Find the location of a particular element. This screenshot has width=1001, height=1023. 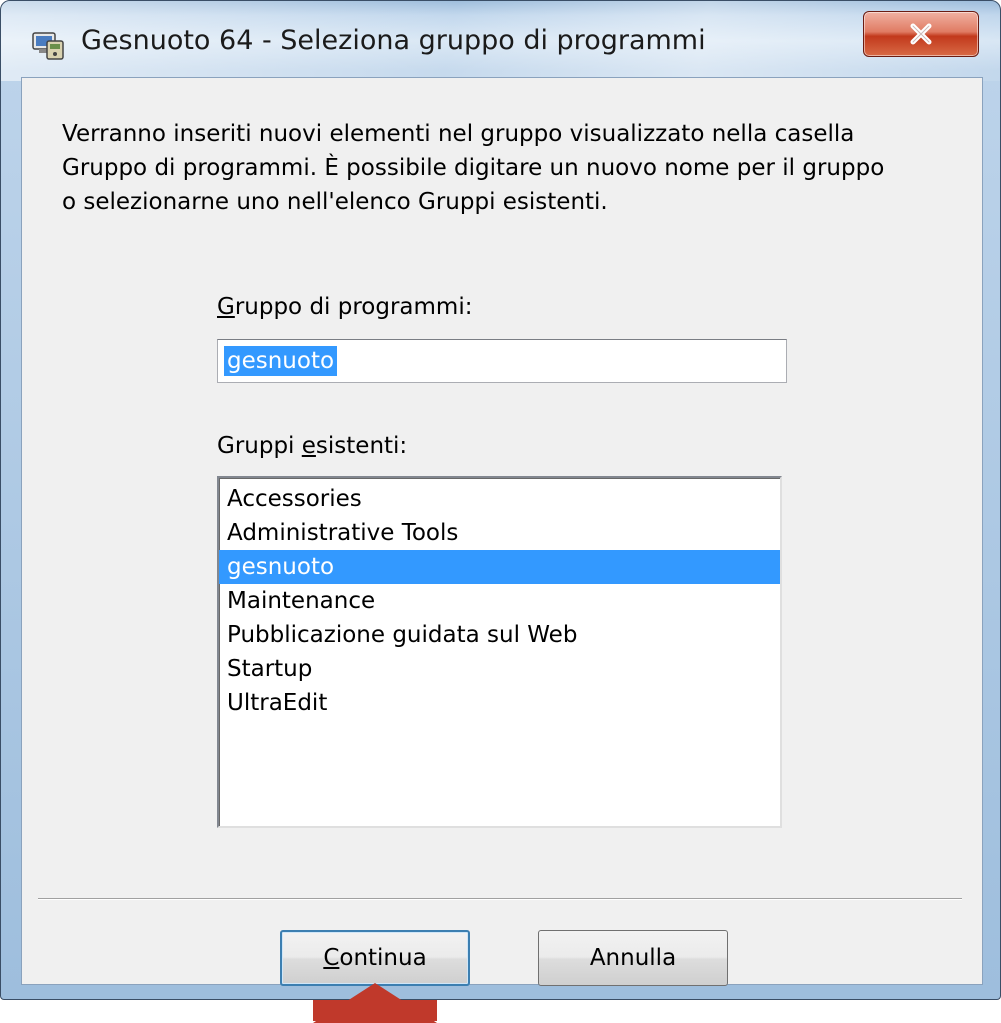

list-item: Accessories is located at coordinates (499, 499).